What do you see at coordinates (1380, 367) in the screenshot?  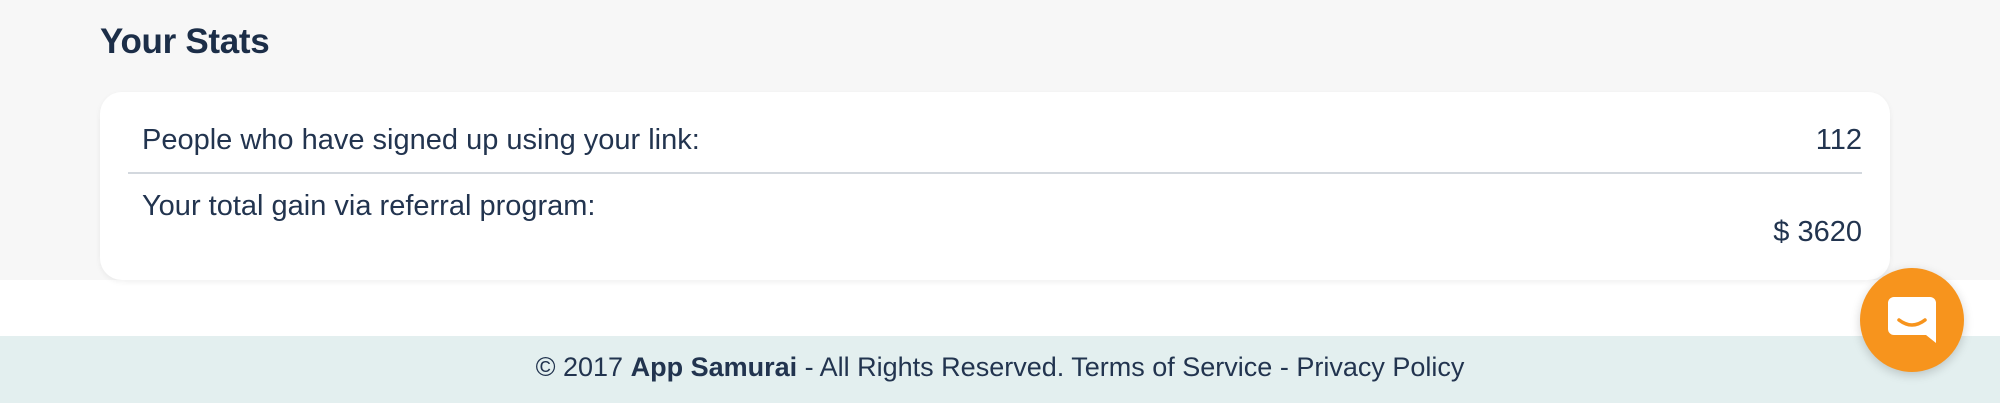 I see `privacy-policy-link: Privacy Policy` at bounding box center [1380, 367].